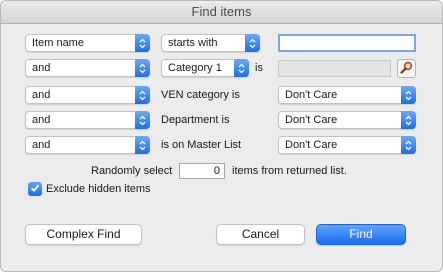 This screenshot has width=443, height=272. What do you see at coordinates (83, 234) in the screenshot?
I see `complex-find-button: Complex Find` at bounding box center [83, 234].